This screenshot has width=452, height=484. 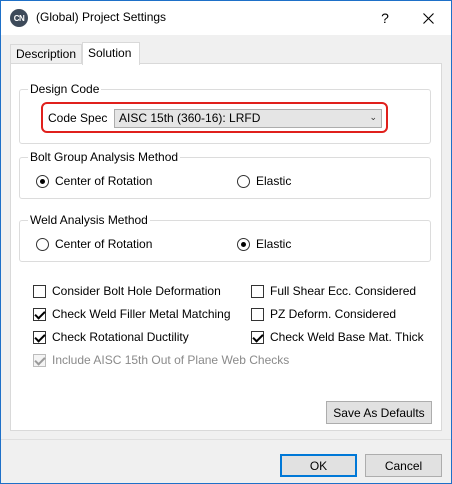 I want to click on weld-radio-elastic: Elastic, so click(x=264, y=244).